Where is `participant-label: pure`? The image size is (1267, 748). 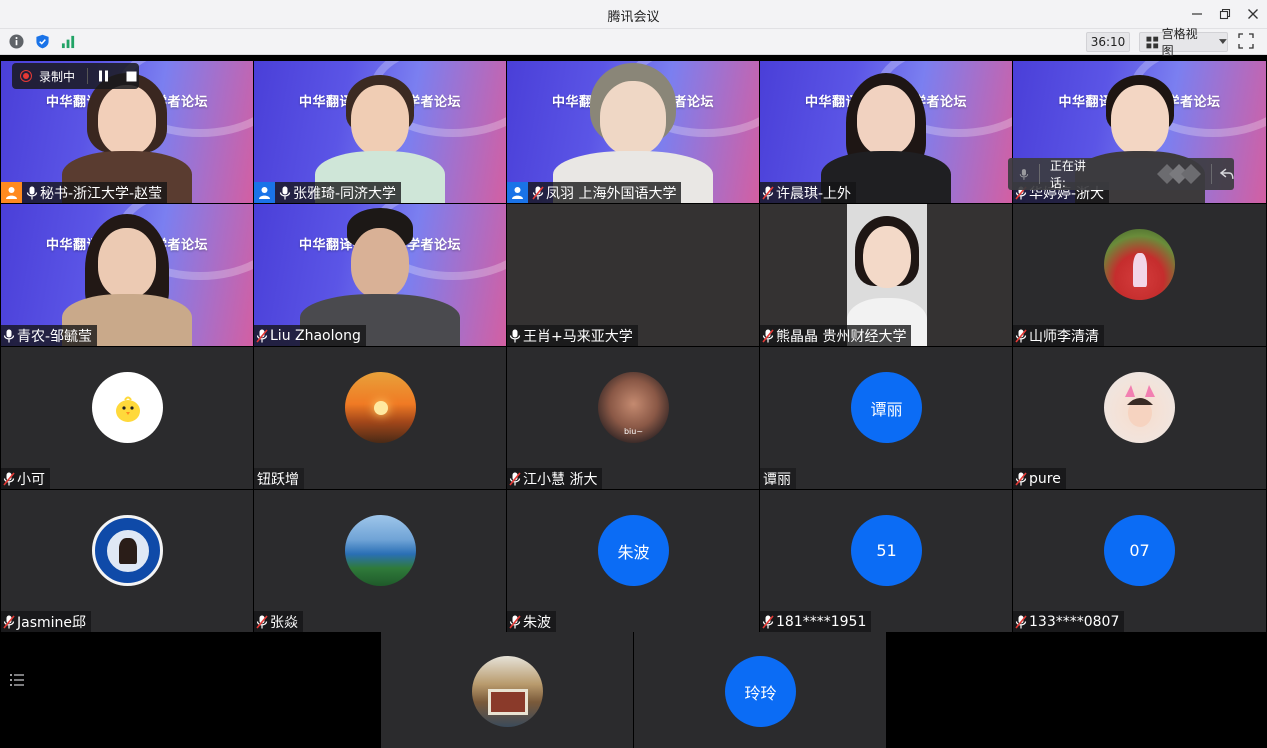
participant-label: pure is located at coordinates (1039, 478).